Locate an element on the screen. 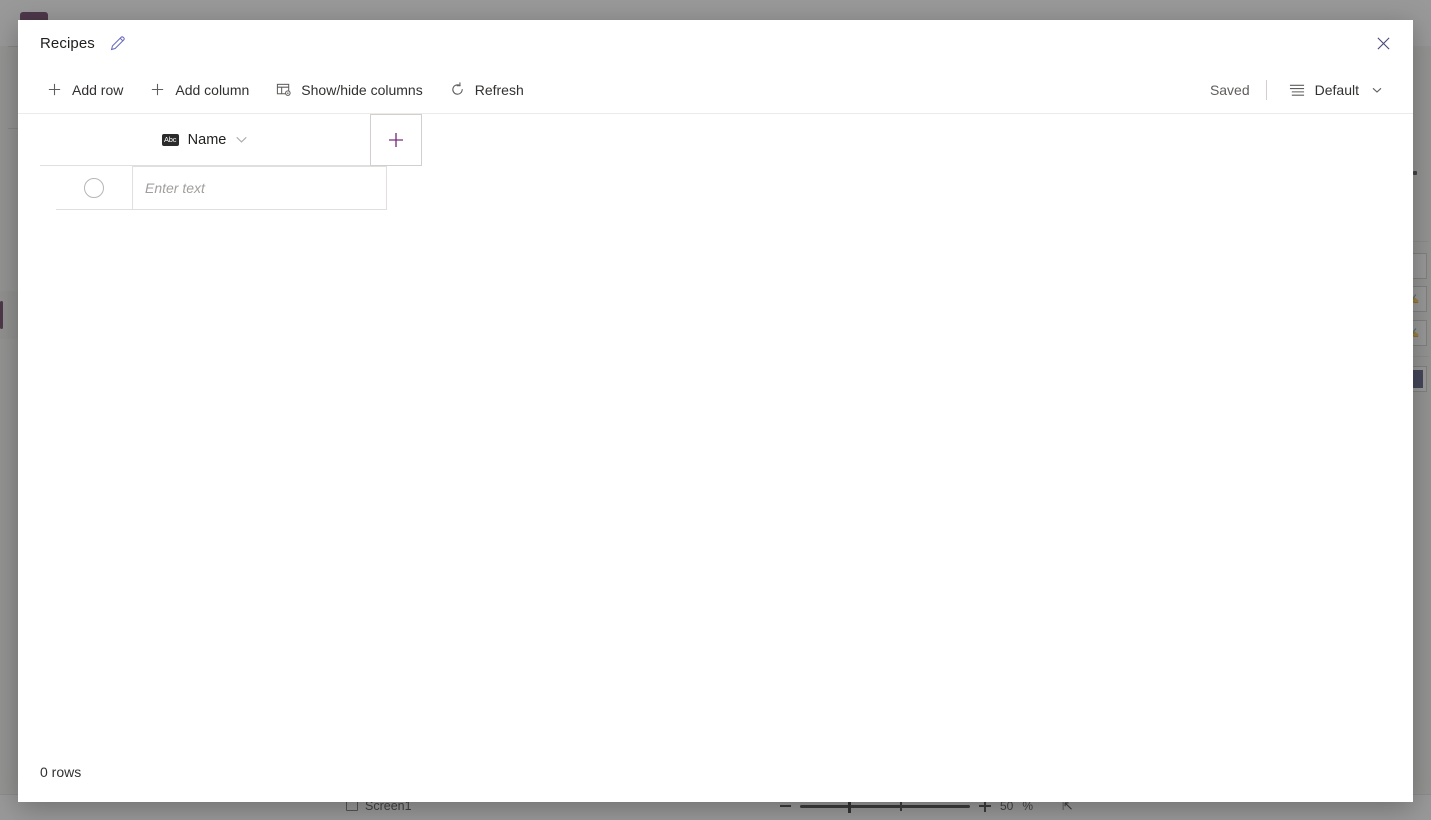 Image resolution: width=1431 pixels, height=820 pixels. list-view-icon is located at coordinates (1297, 90).